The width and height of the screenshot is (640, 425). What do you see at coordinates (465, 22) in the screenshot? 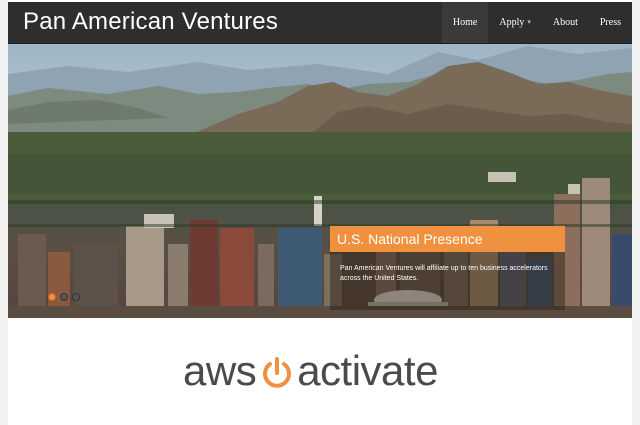
I see `nav-home: Home` at bounding box center [465, 22].